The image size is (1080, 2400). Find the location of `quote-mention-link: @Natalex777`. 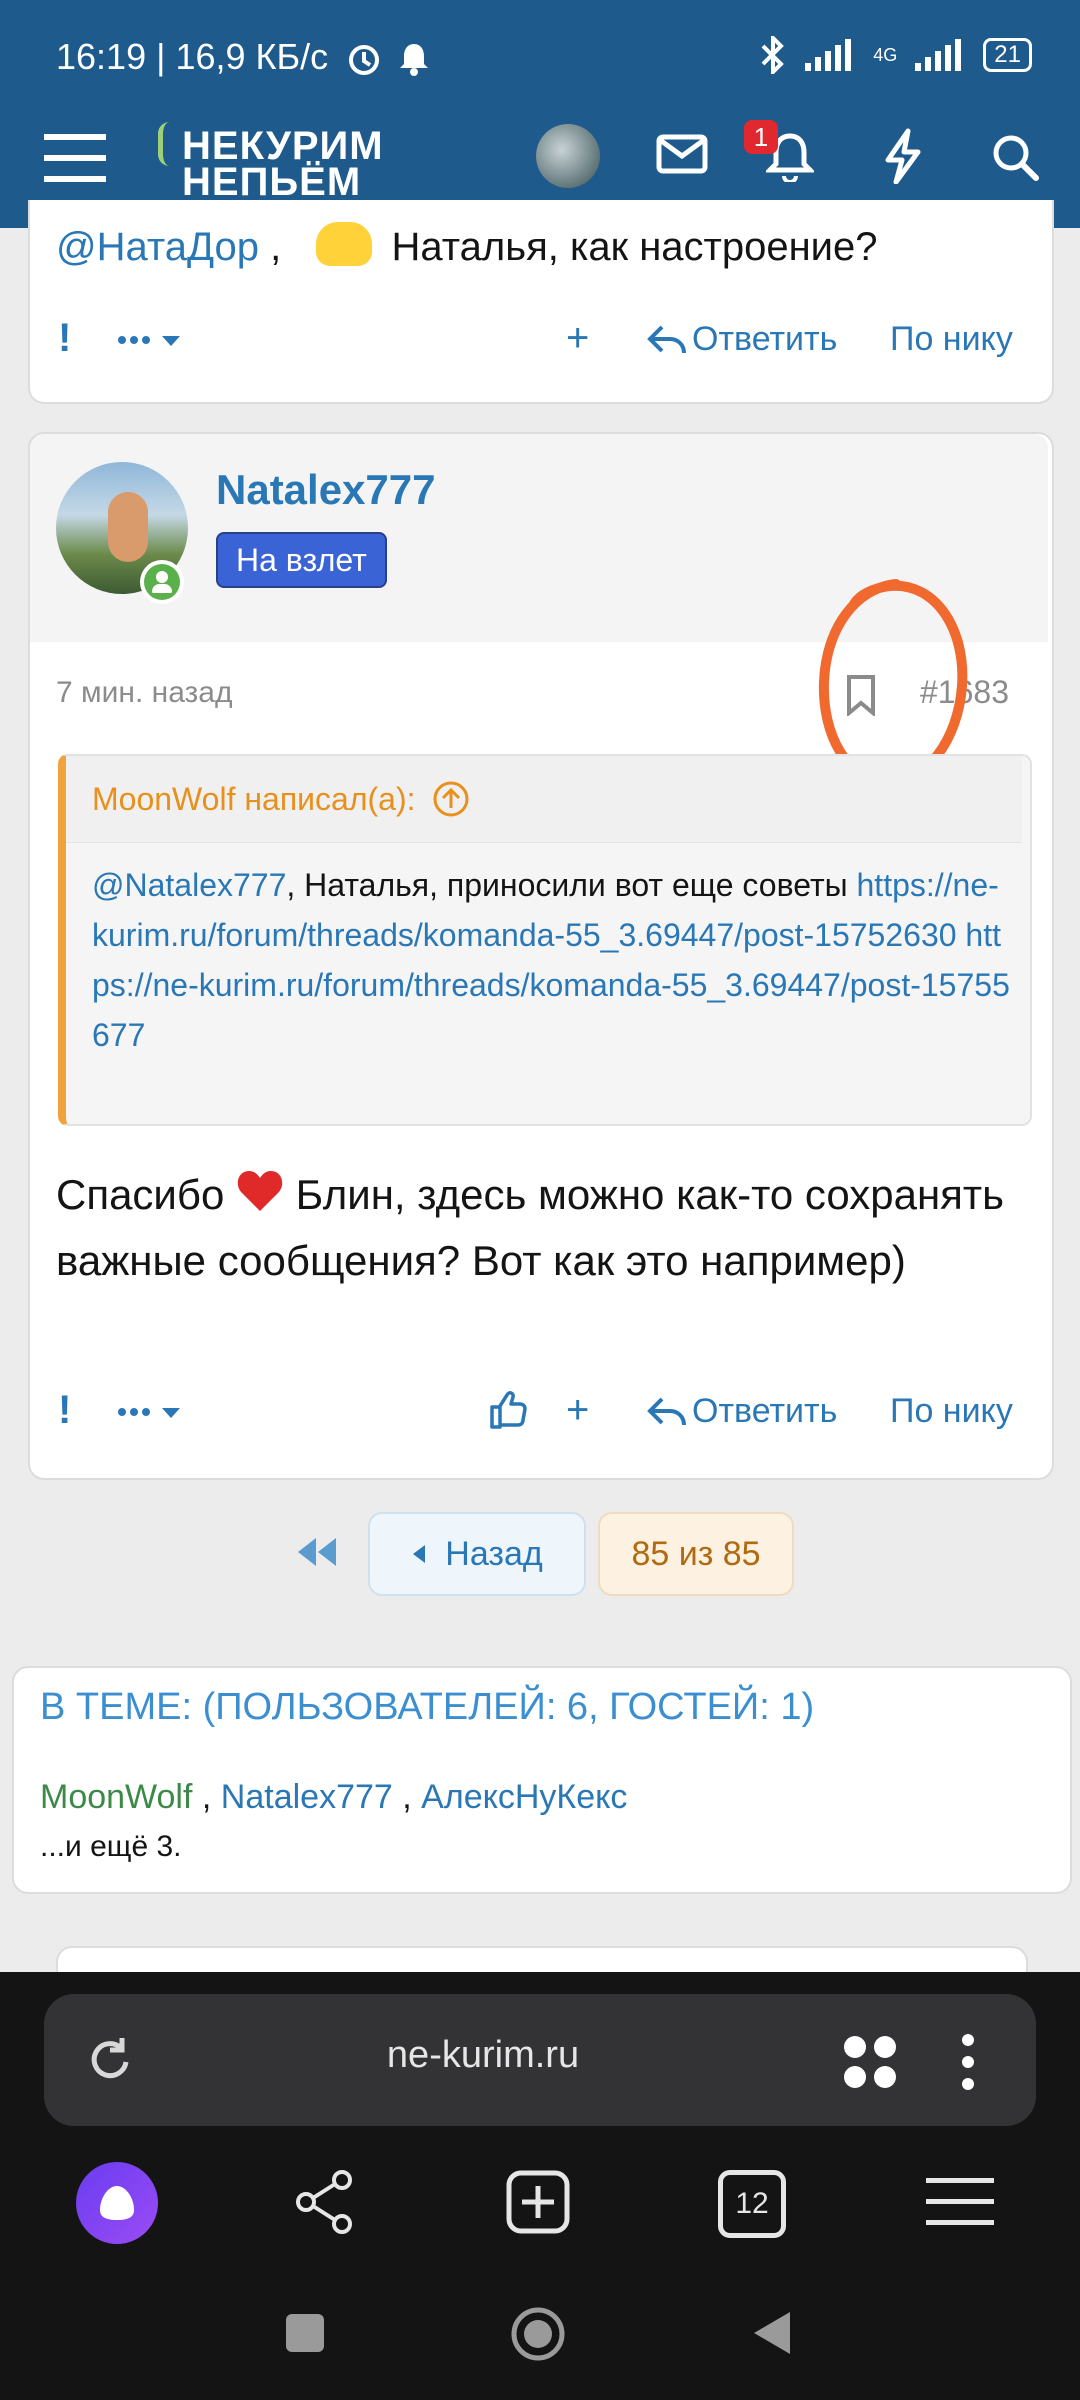

quote-mention-link: @Natalex777 is located at coordinates (189, 885).